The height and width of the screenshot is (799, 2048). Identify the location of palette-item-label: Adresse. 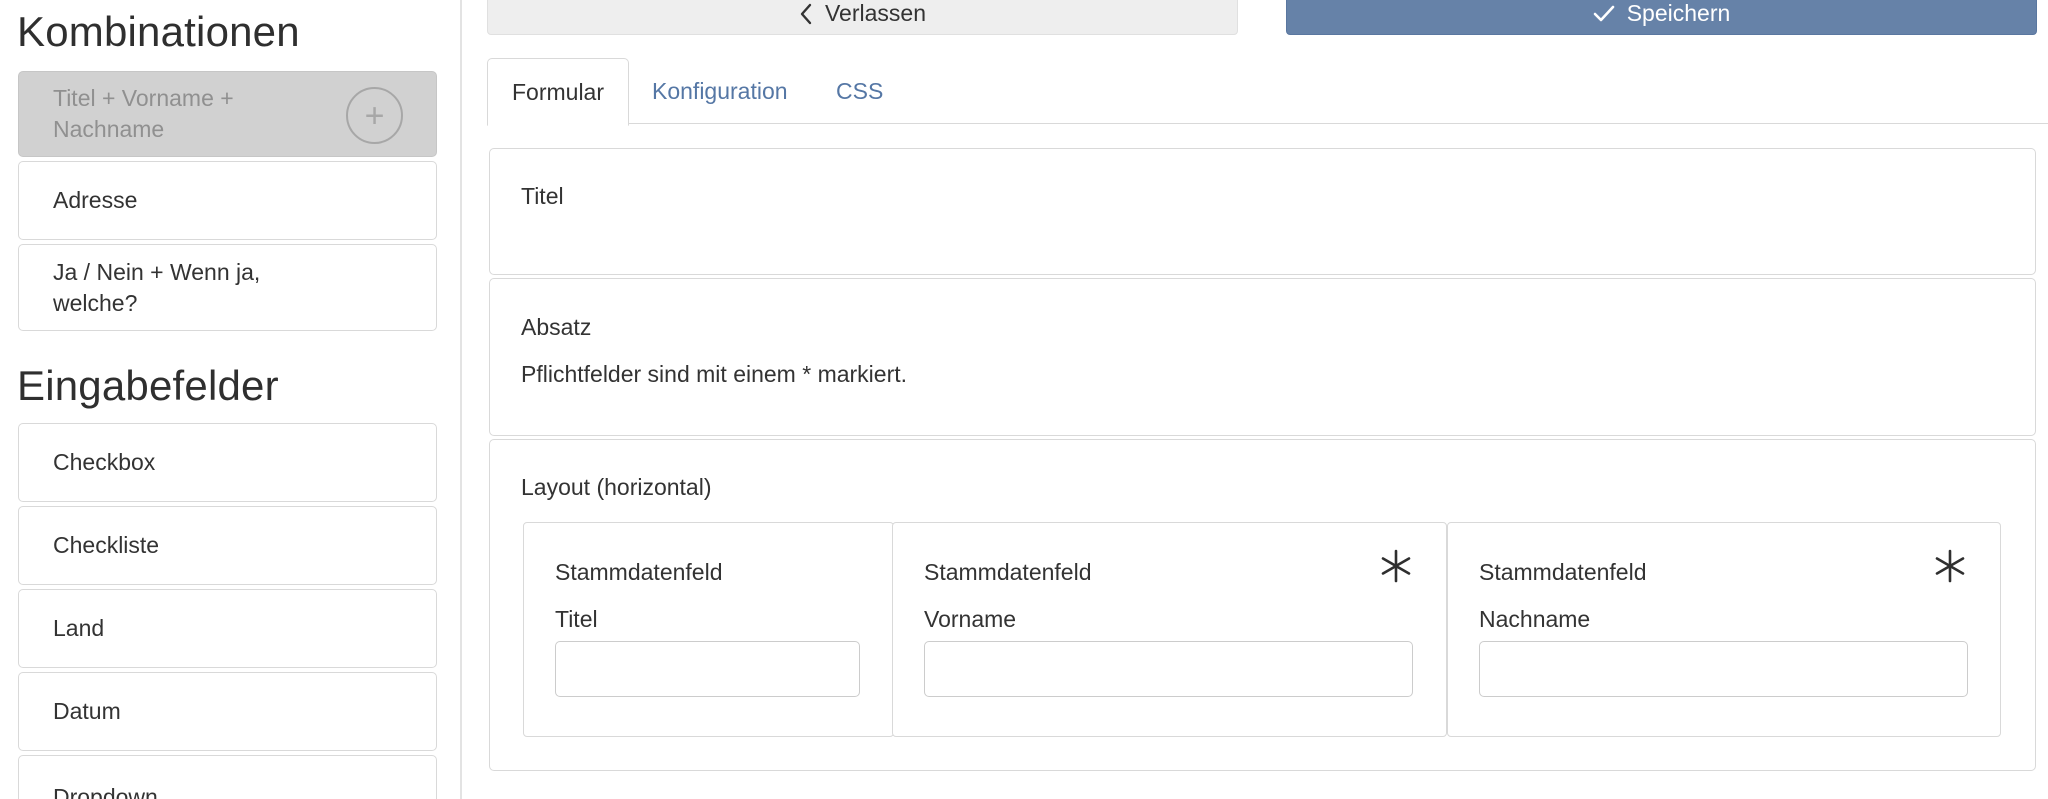
(95, 200).